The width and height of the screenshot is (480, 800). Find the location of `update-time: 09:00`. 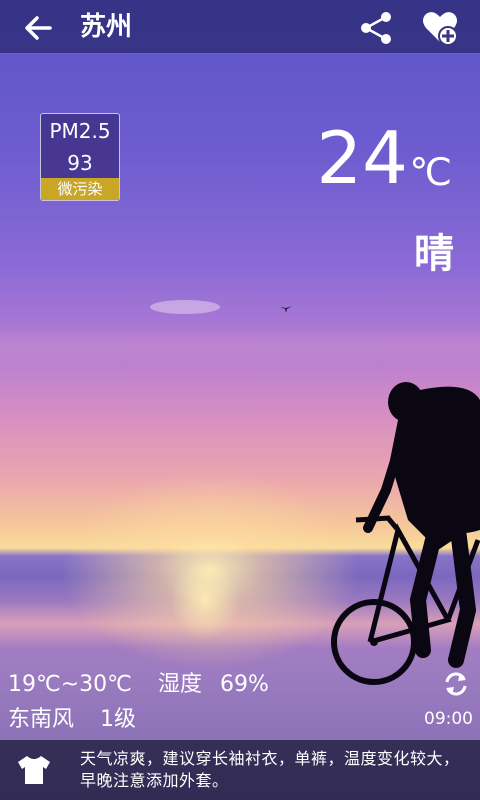

update-time: 09:00 is located at coordinates (448, 719).